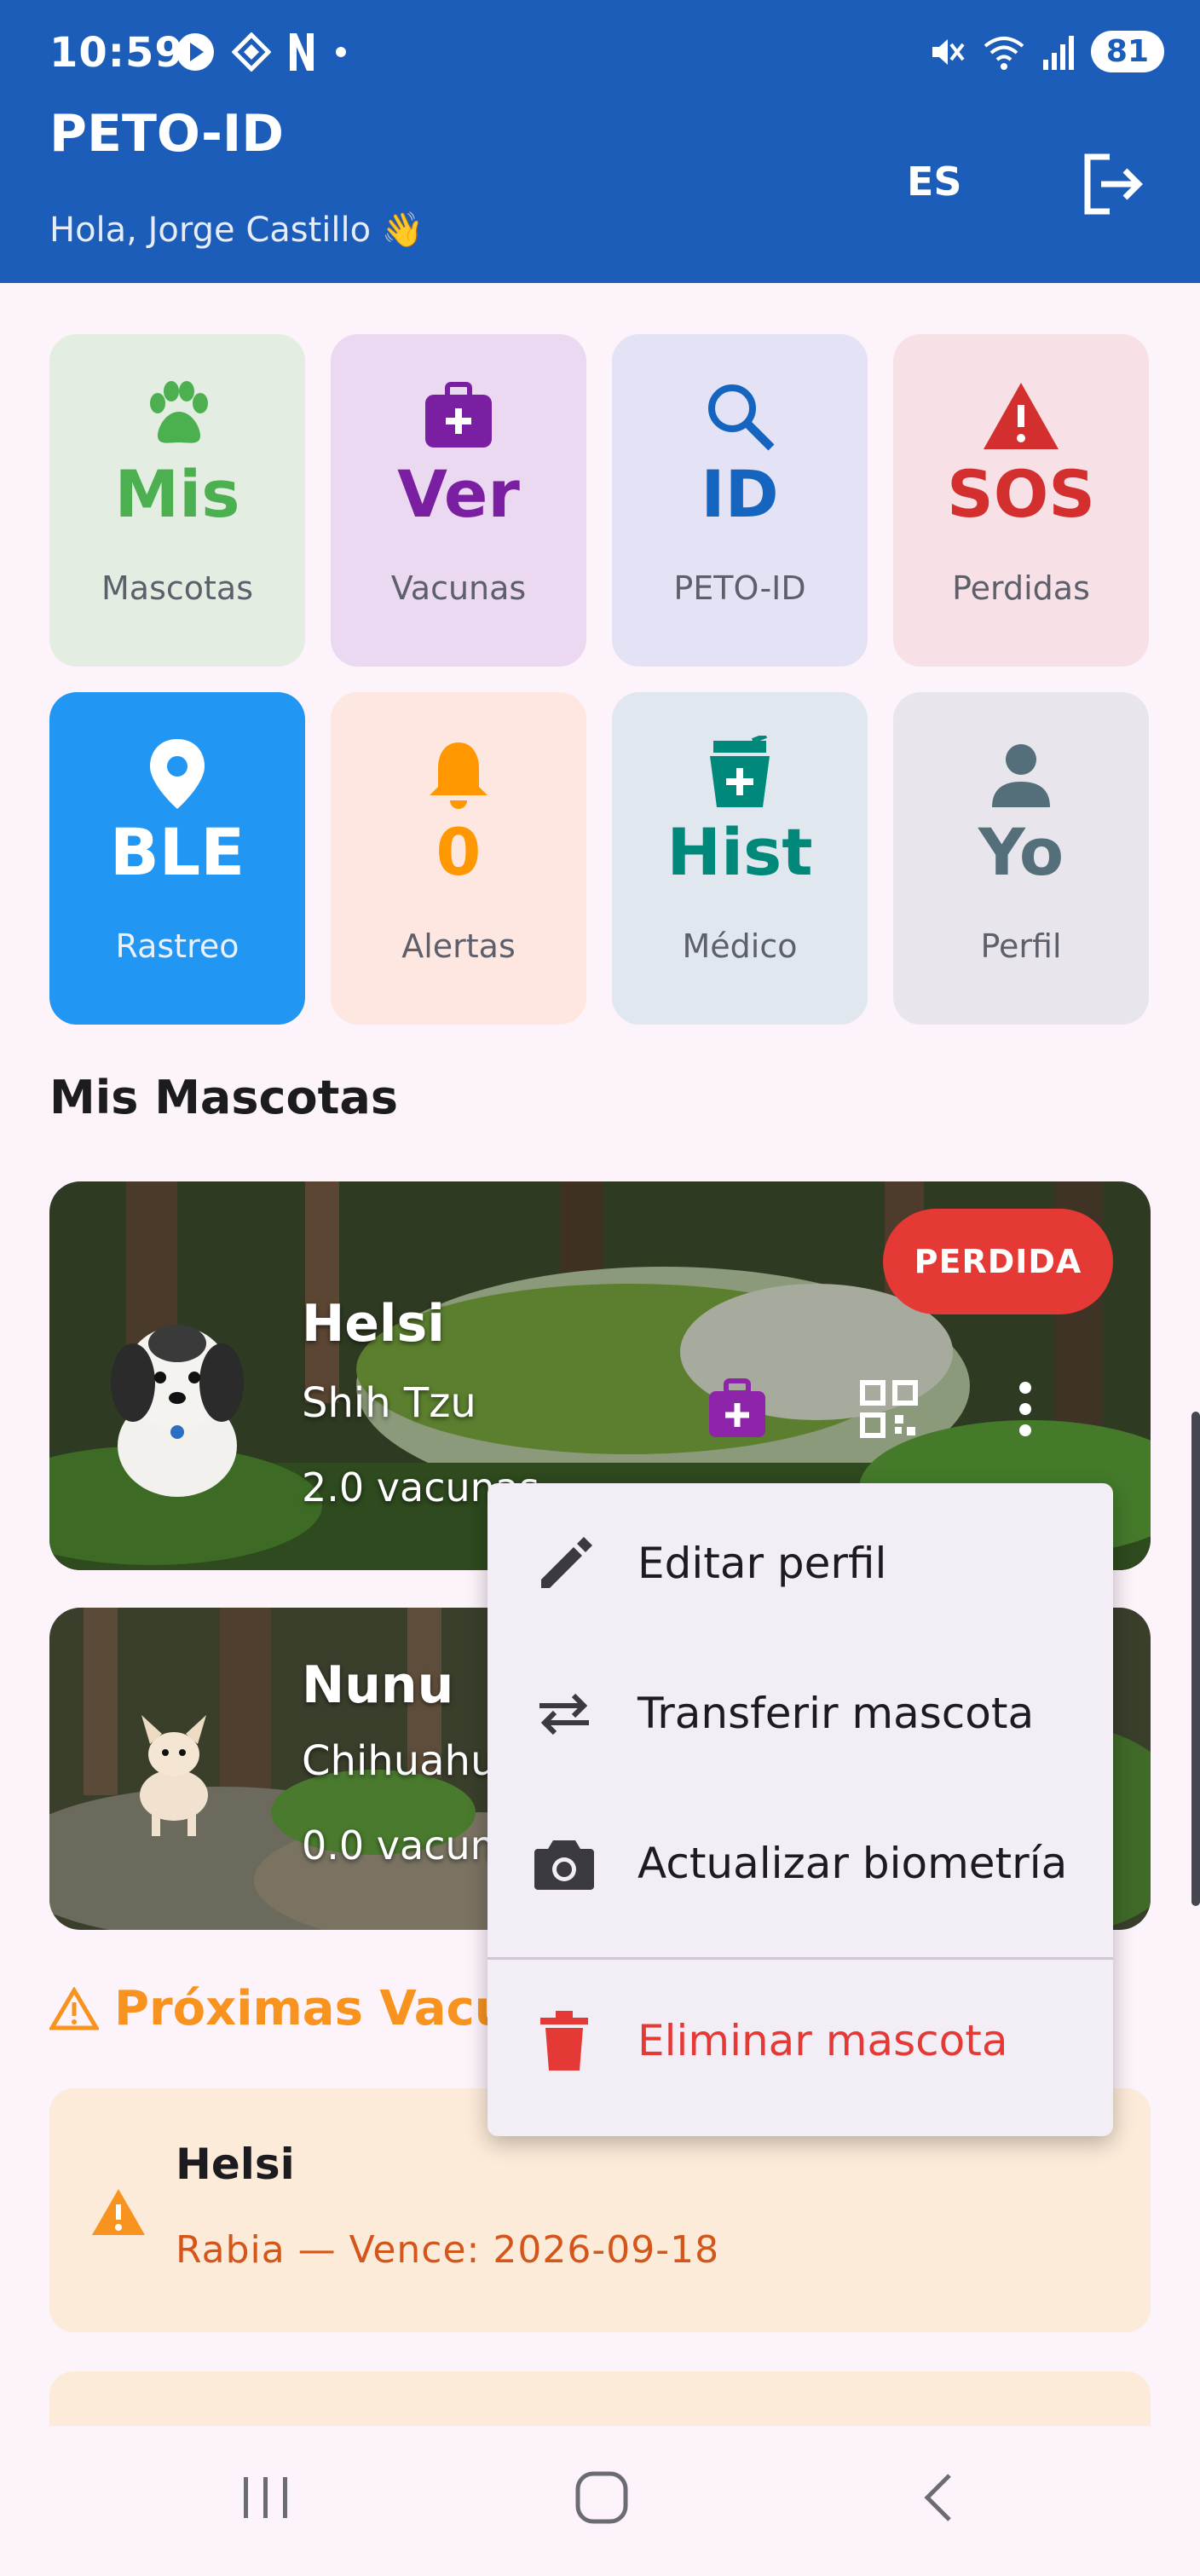 The height and width of the screenshot is (2576, 1200). I want to click on tile-my-pets: Mis Mascotas, so click(177, 500).